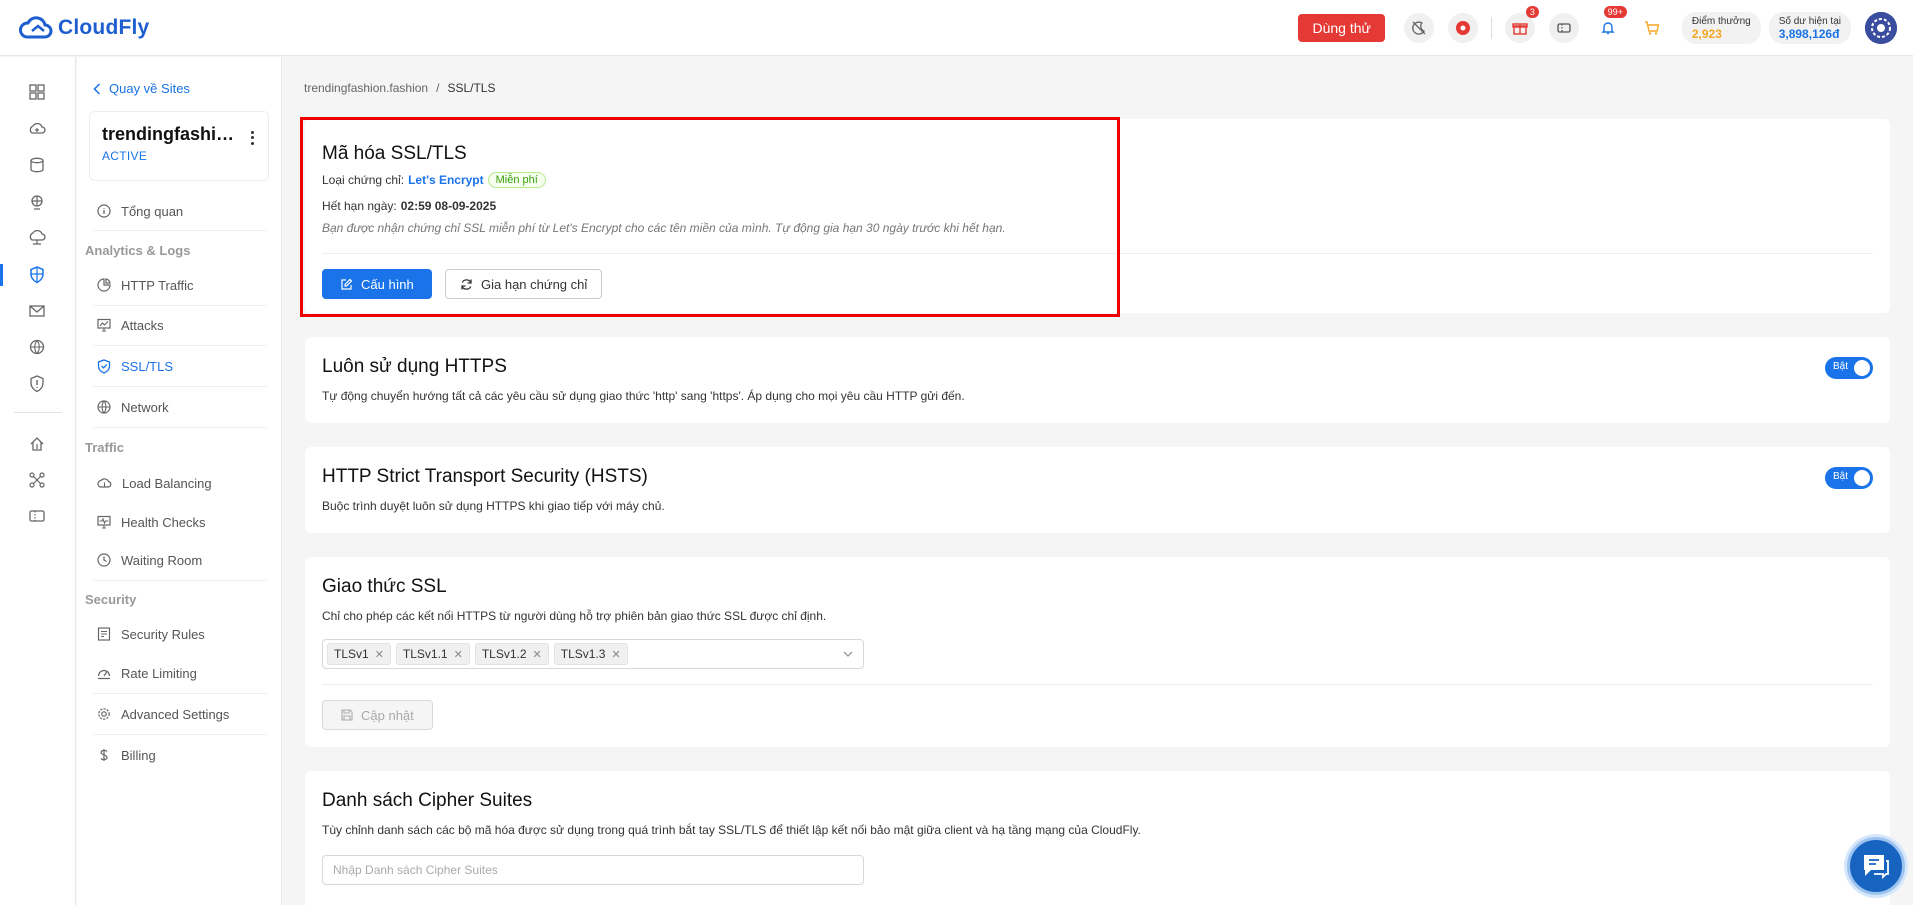 The image size is (1913, 905). What do you see at coordinates (147, 673) in the screenshot?
I see `nav-rate-limiting: Rate Limiting` at bounding box center [147, 673].